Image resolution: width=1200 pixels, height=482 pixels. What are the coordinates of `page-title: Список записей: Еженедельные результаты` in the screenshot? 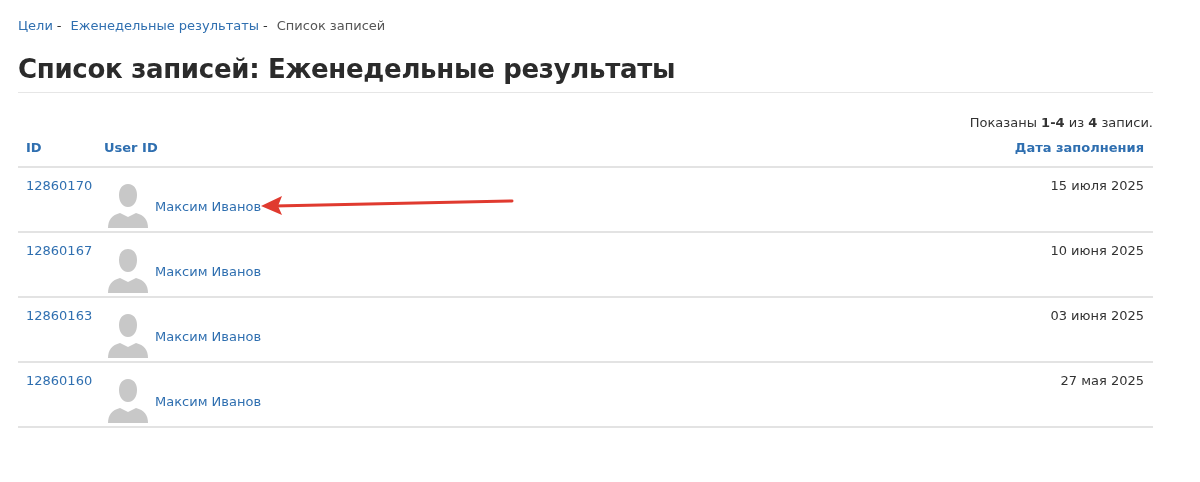 It's located at (585, 73).